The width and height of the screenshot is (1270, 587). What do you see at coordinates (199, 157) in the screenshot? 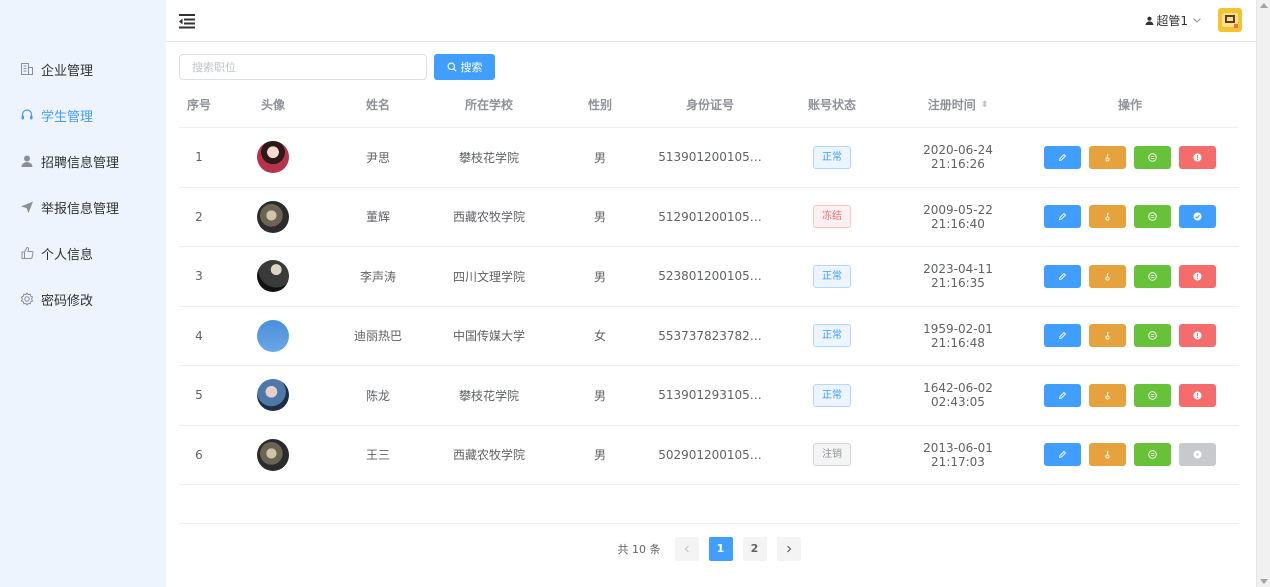
I see `cell-index: 1` at bounding box center [199, 157].